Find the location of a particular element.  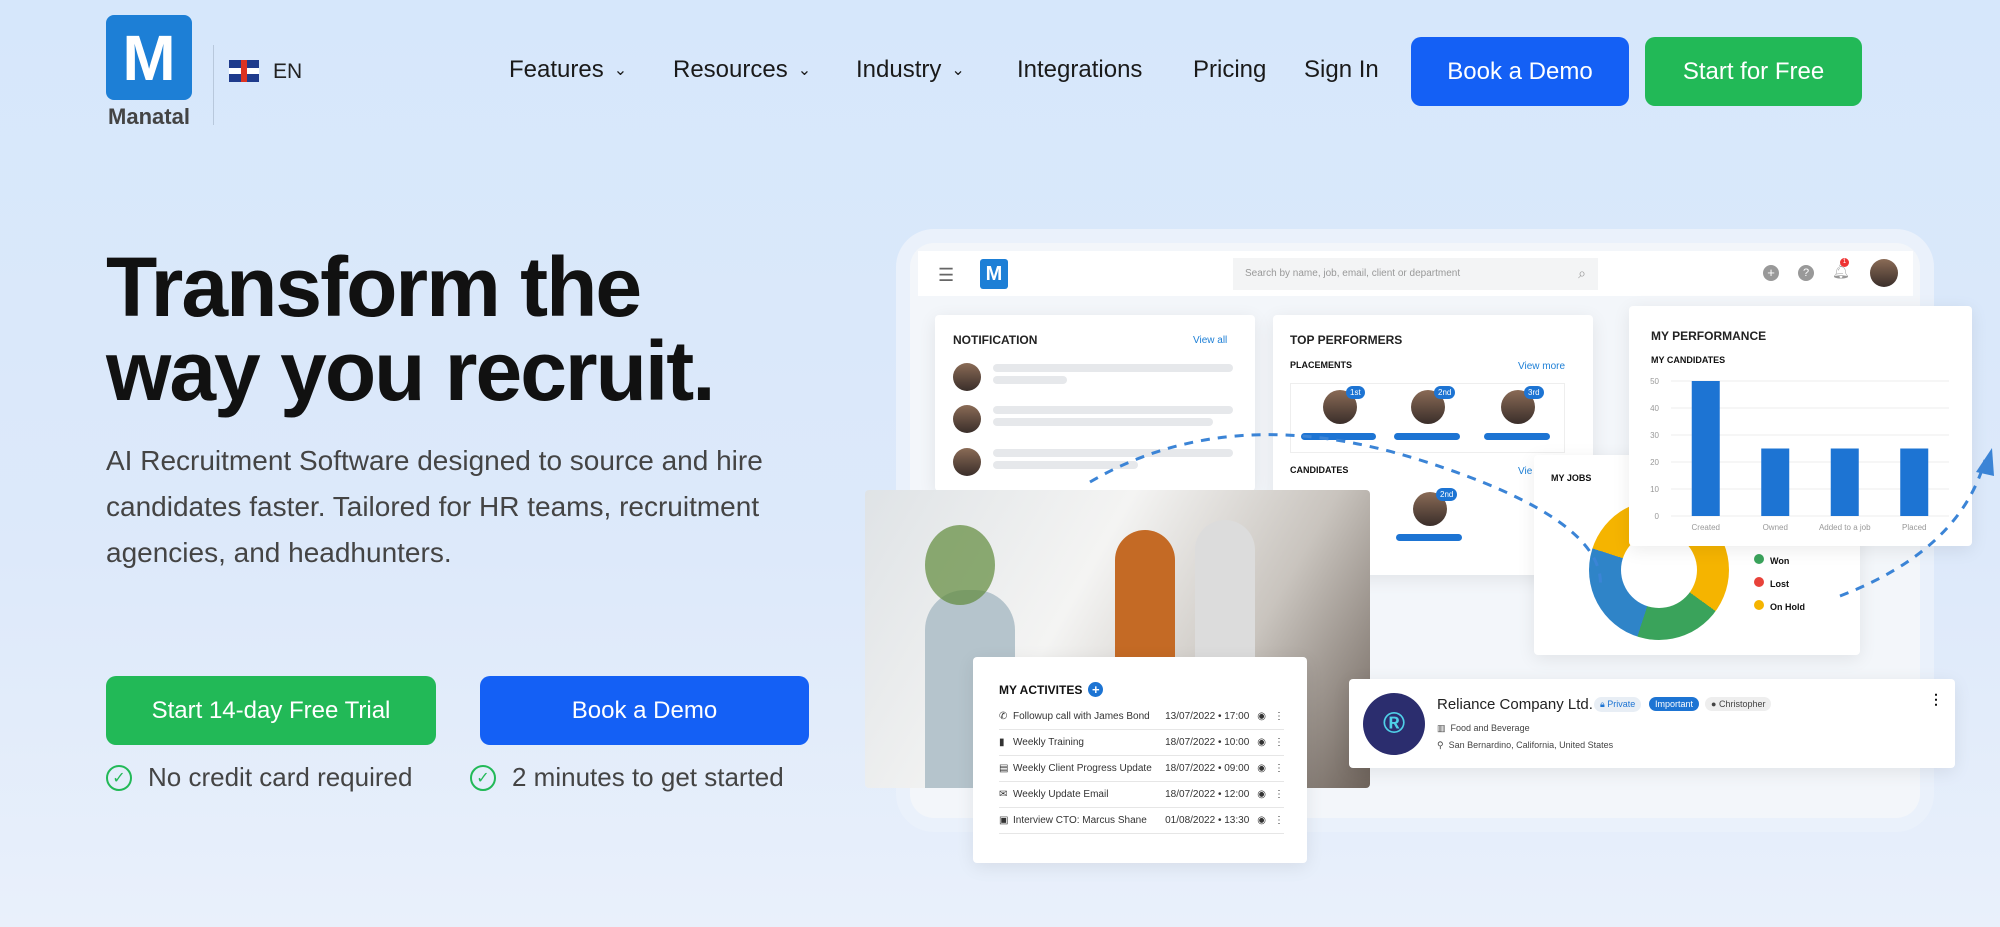

chart-subtitle: MY CANDIDATES is located at coordinates (1688, 360).